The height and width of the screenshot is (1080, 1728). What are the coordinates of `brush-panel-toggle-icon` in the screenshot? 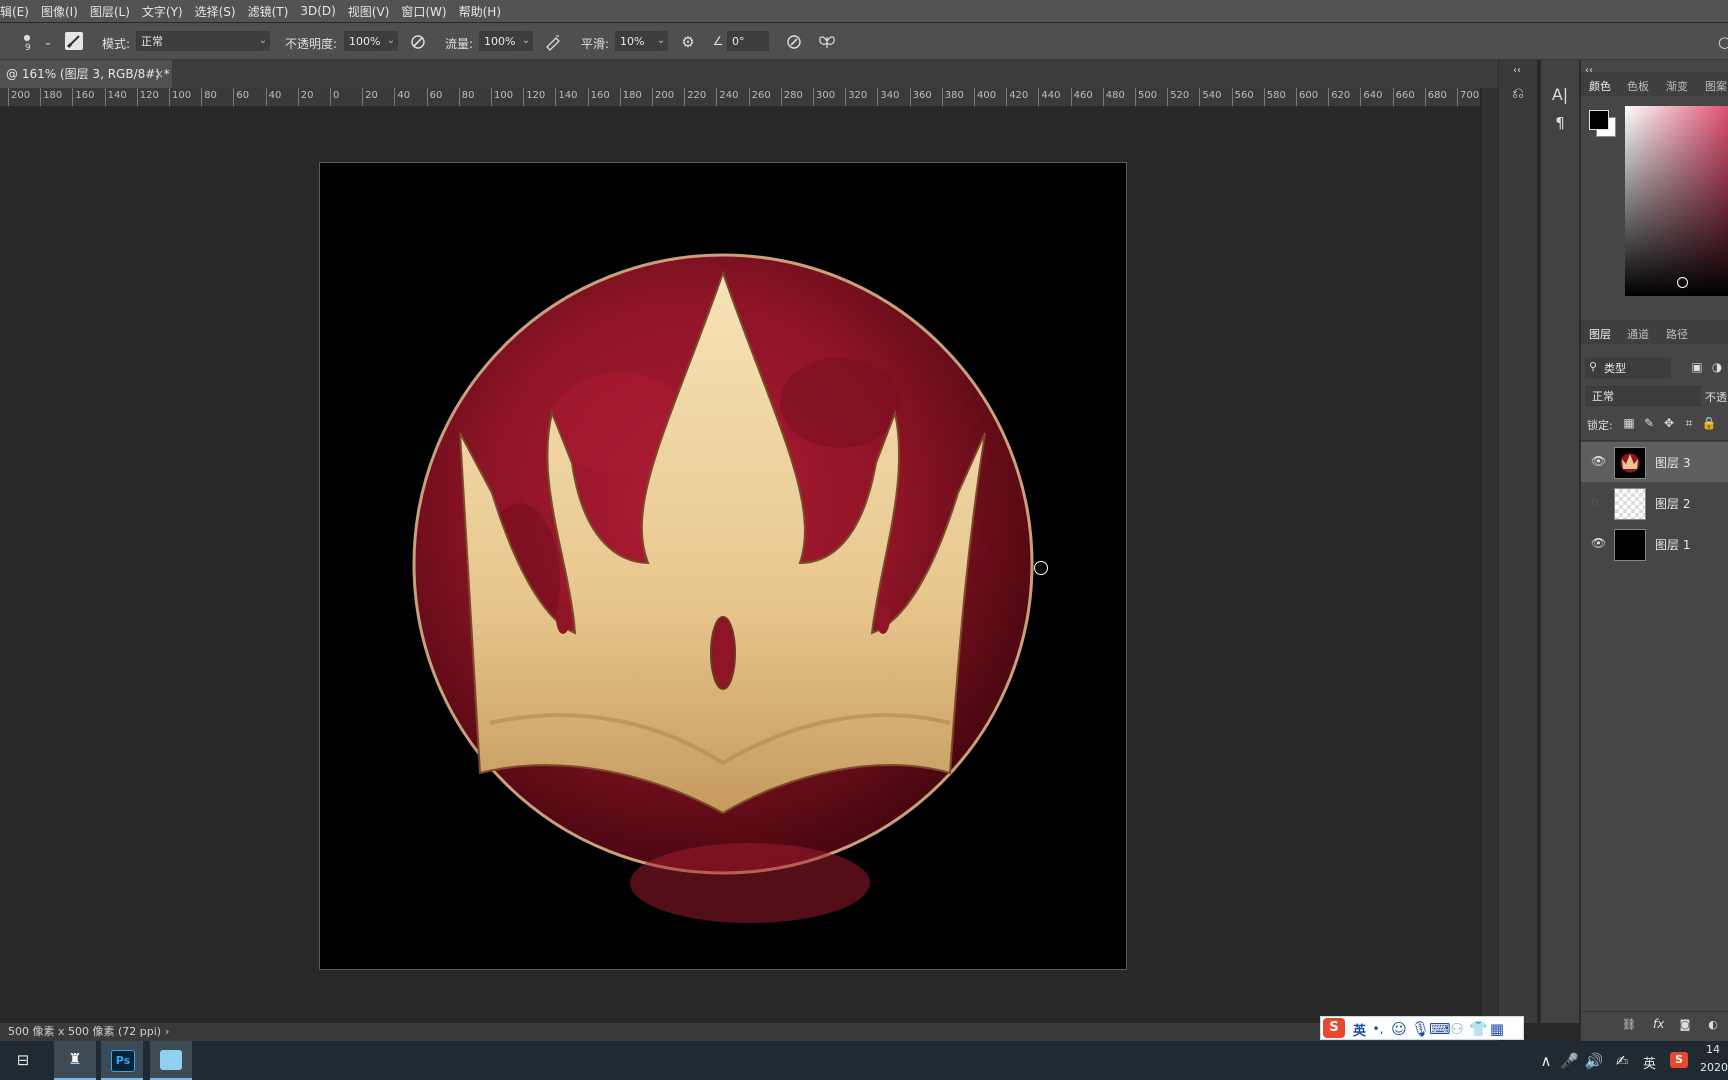 It's located at (74, 41).